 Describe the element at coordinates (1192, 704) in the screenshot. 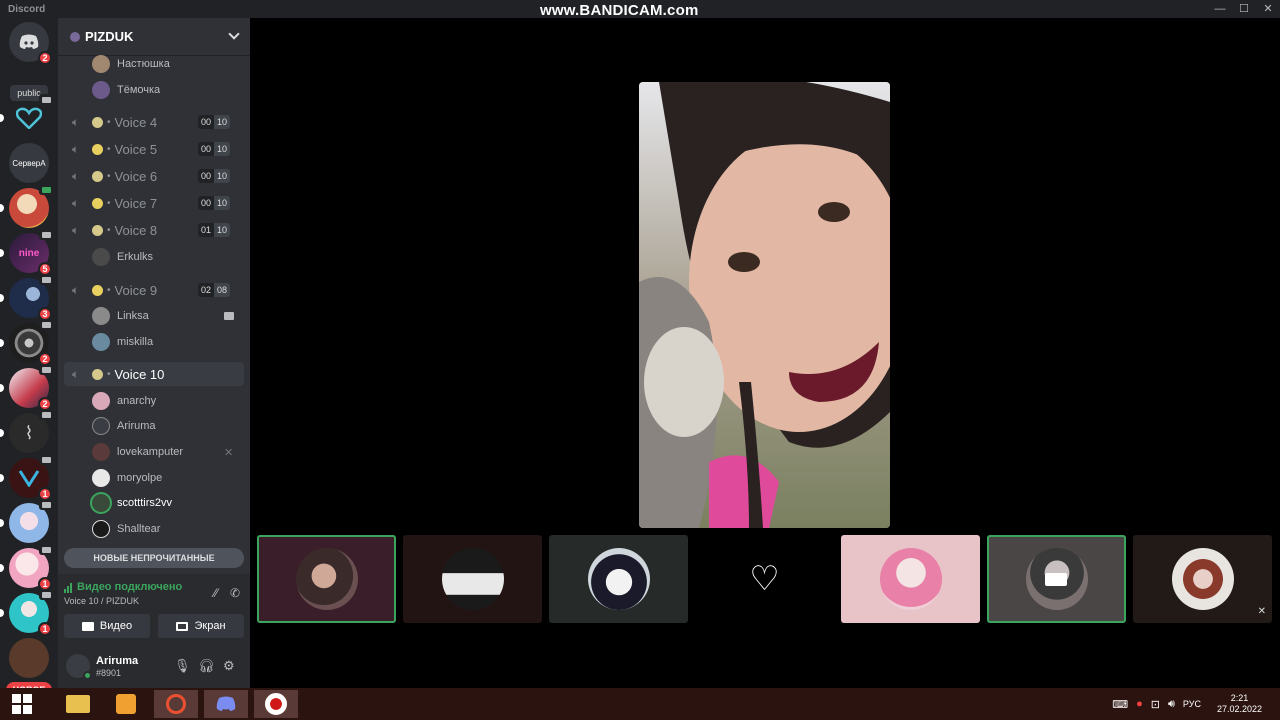

I see `language-indicator: РУС` at that location.